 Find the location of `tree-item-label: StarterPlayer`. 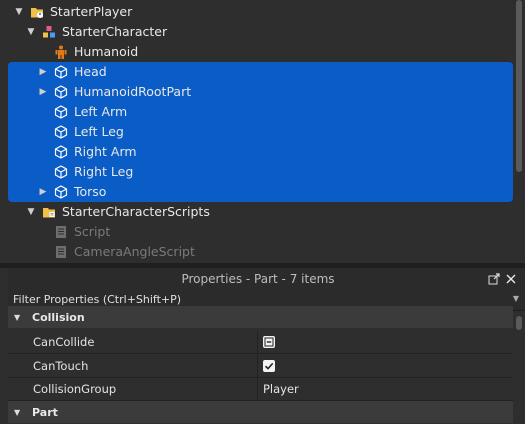

tree-item-label: StarterPlayer is located at coordinates (91, 11).